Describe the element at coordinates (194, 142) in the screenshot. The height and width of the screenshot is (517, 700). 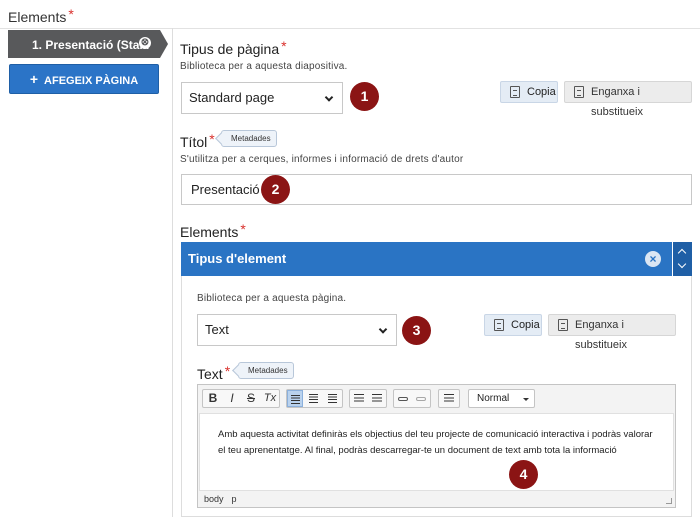
I see `title-label-text: Títol` at that location.